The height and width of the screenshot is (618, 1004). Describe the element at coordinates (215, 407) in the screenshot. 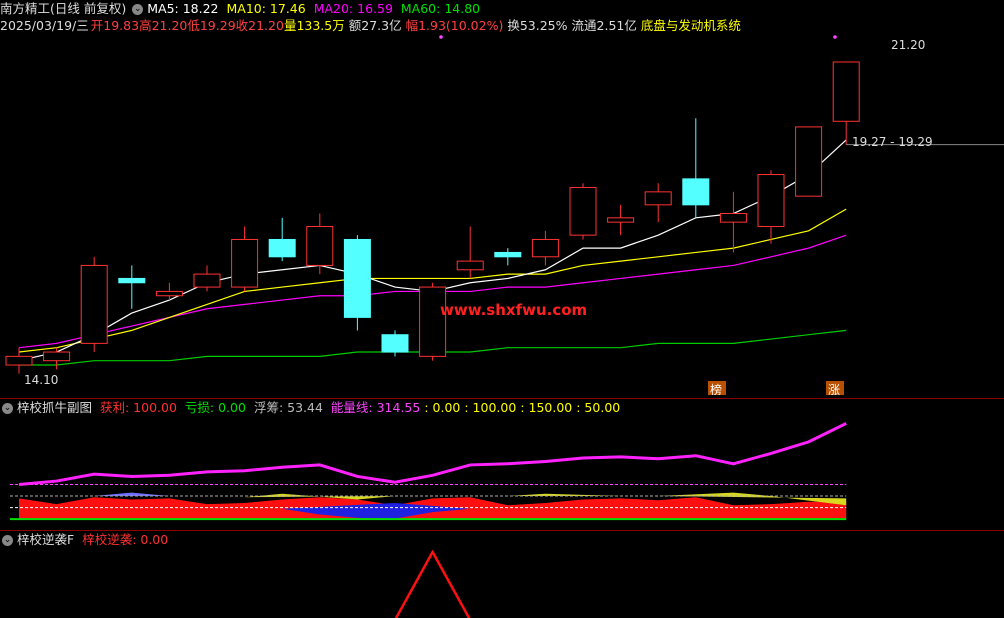

I see `loss-value: 亏损: 0.00` at that location.